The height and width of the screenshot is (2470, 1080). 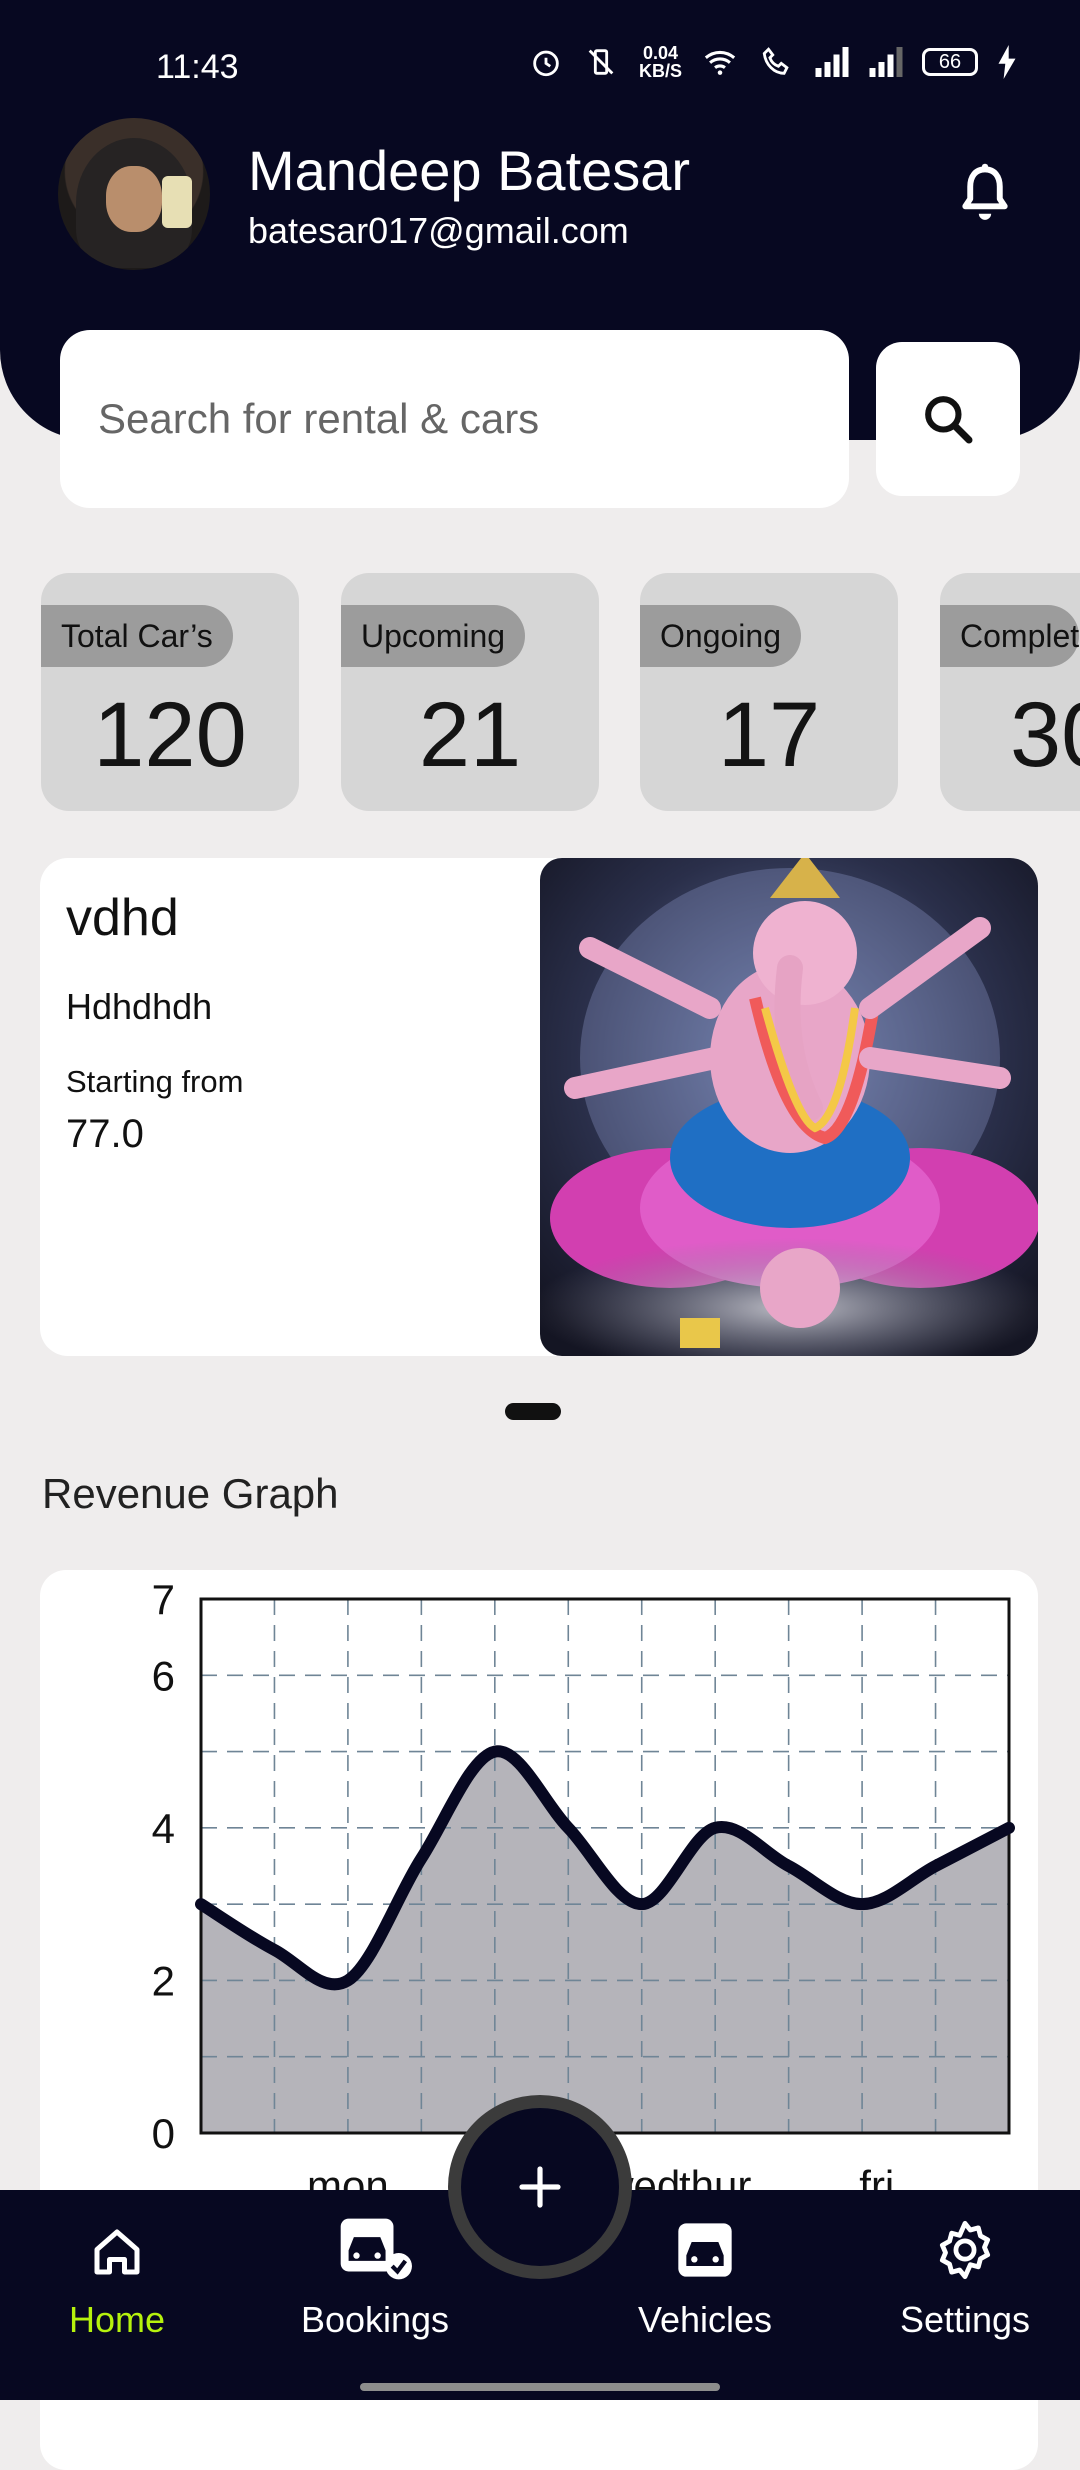 I want to click on nav-label: Settings, so click(x=965, y=2319).